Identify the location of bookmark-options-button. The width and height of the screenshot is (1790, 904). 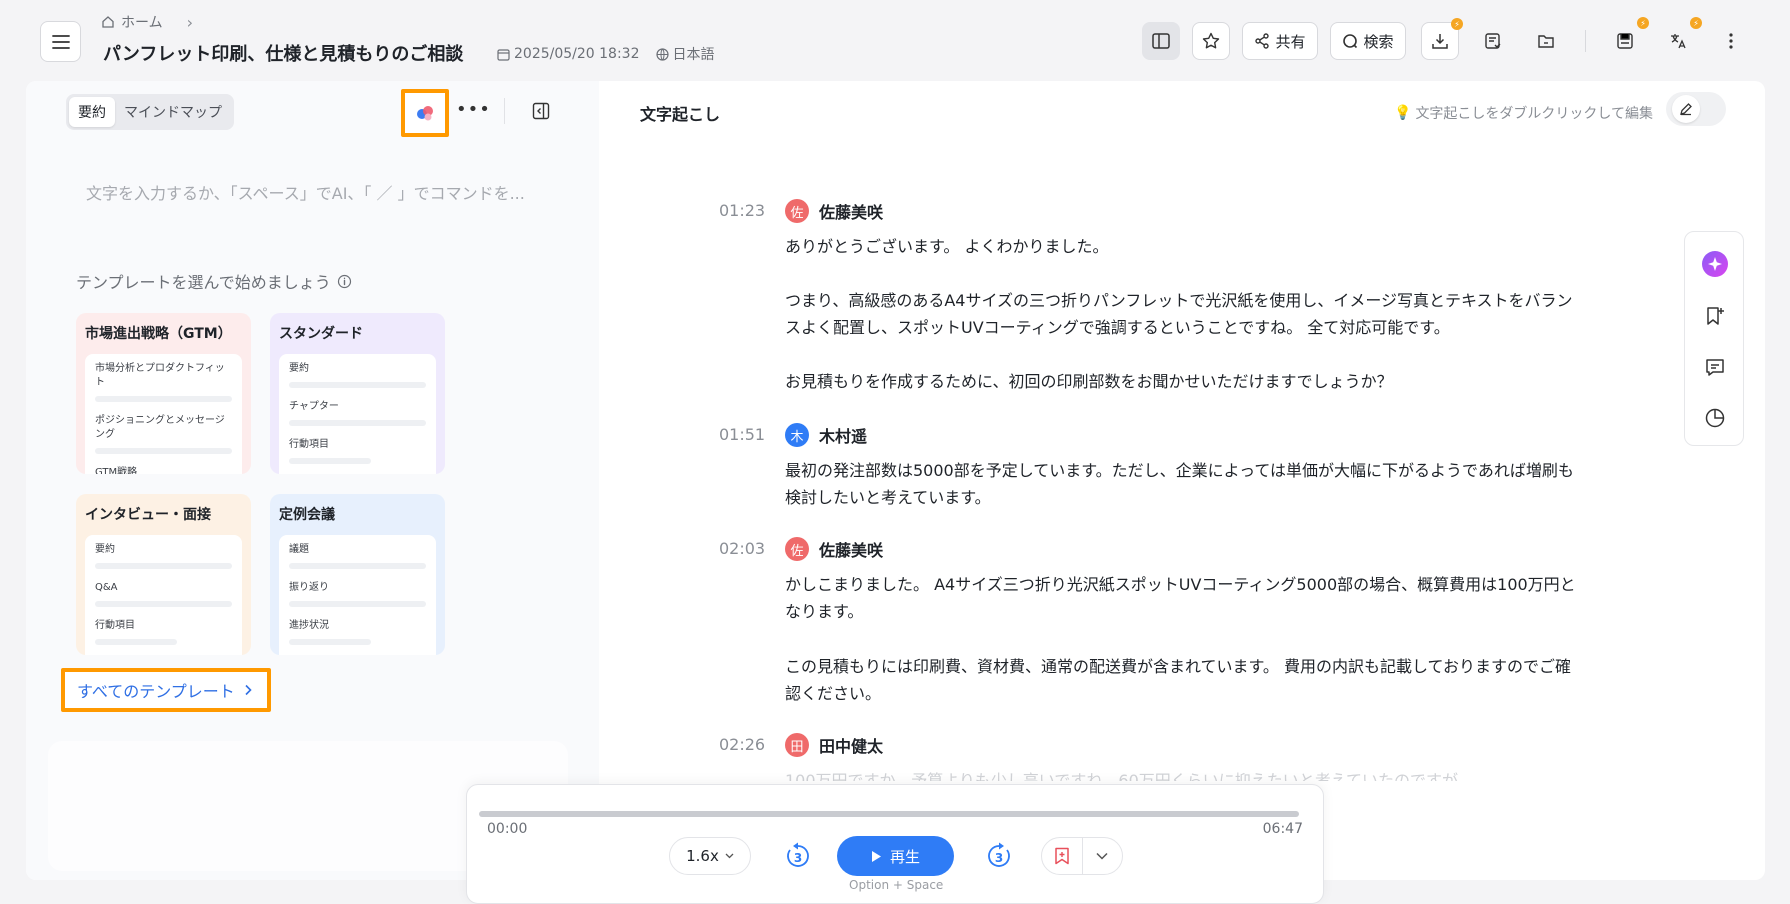
(1101, 856).